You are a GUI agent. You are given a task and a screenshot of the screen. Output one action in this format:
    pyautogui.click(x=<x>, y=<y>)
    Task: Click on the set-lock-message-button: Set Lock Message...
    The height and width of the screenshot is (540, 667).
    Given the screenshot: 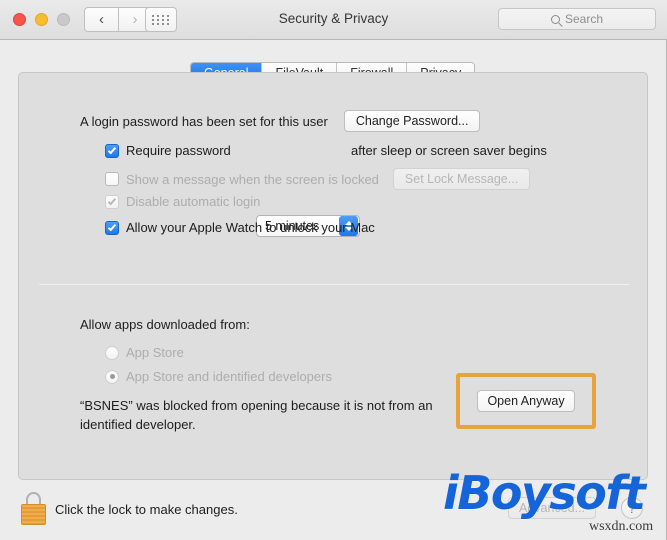 What is the action you would take?
    pyautogui.click(x=461, y=179)
    